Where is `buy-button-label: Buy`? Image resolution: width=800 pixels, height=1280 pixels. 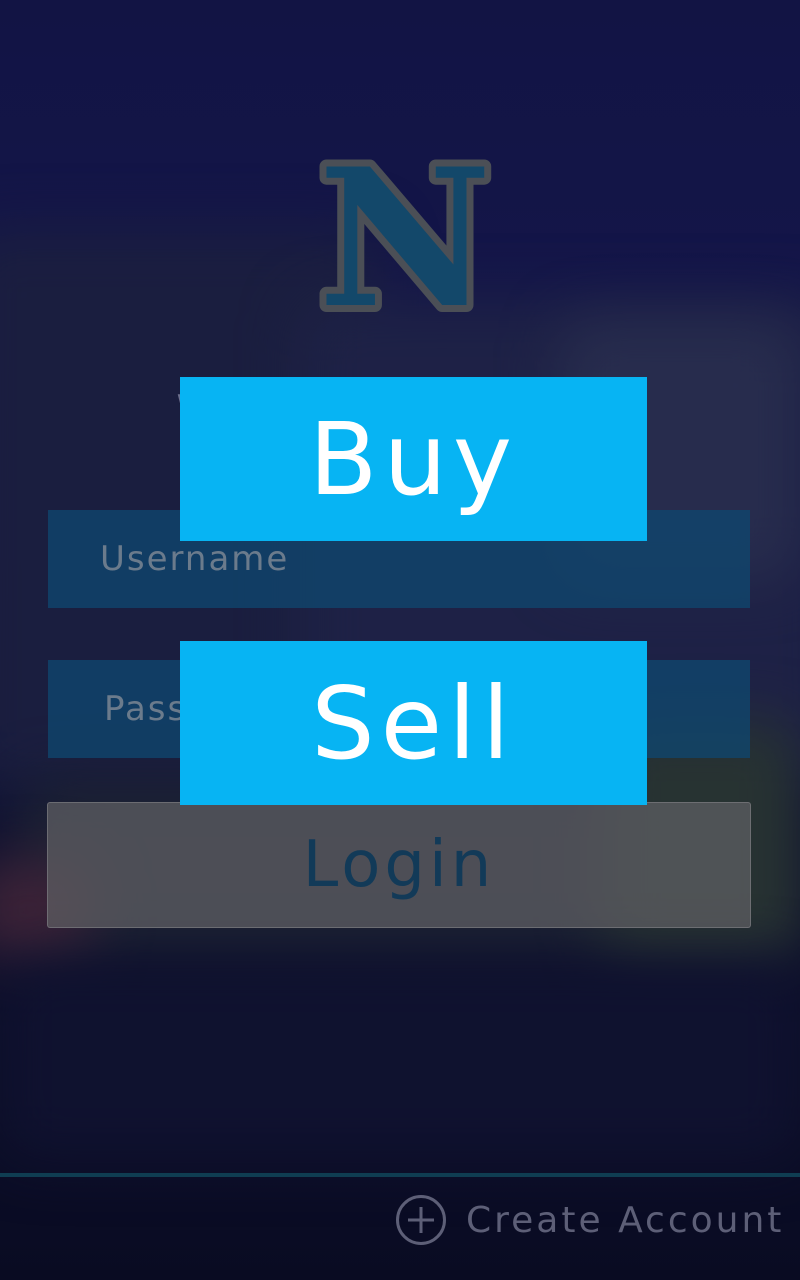
buy-button-label: Buy is located at coordinates (413, 459).